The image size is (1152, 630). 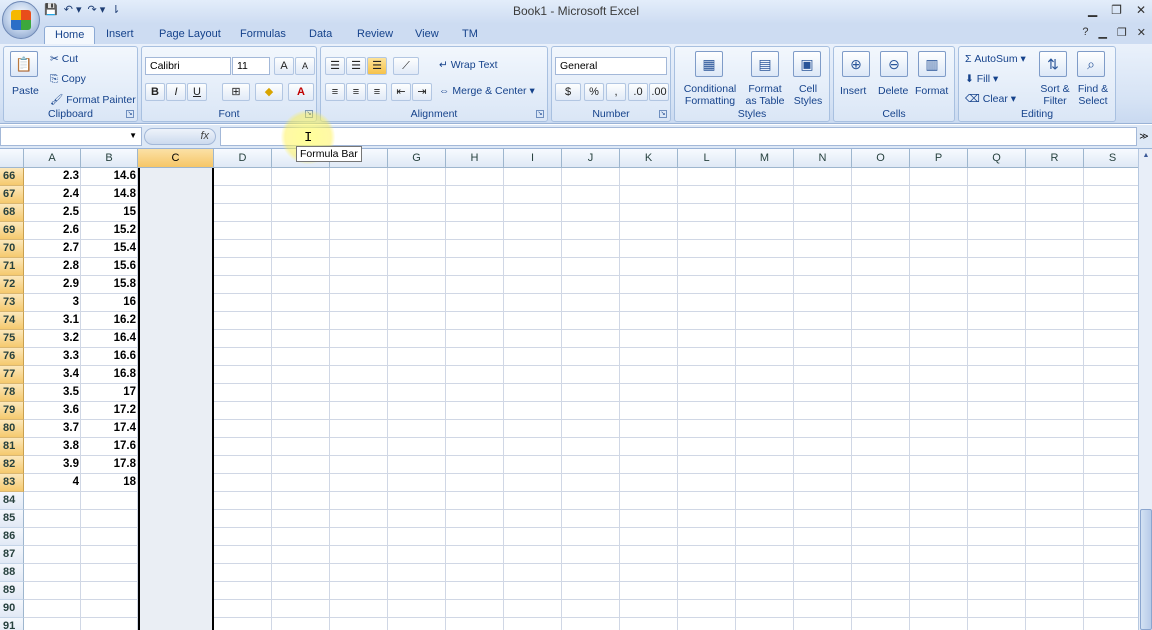 I want to click on cell-h75, so click(x=475, y=339).